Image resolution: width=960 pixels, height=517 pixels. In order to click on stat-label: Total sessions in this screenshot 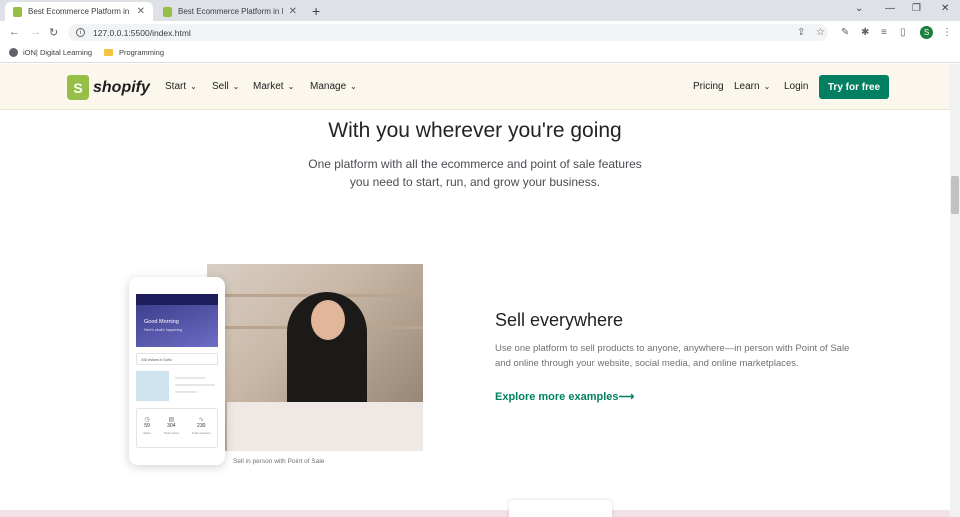, I will do `click(201, 433)`.